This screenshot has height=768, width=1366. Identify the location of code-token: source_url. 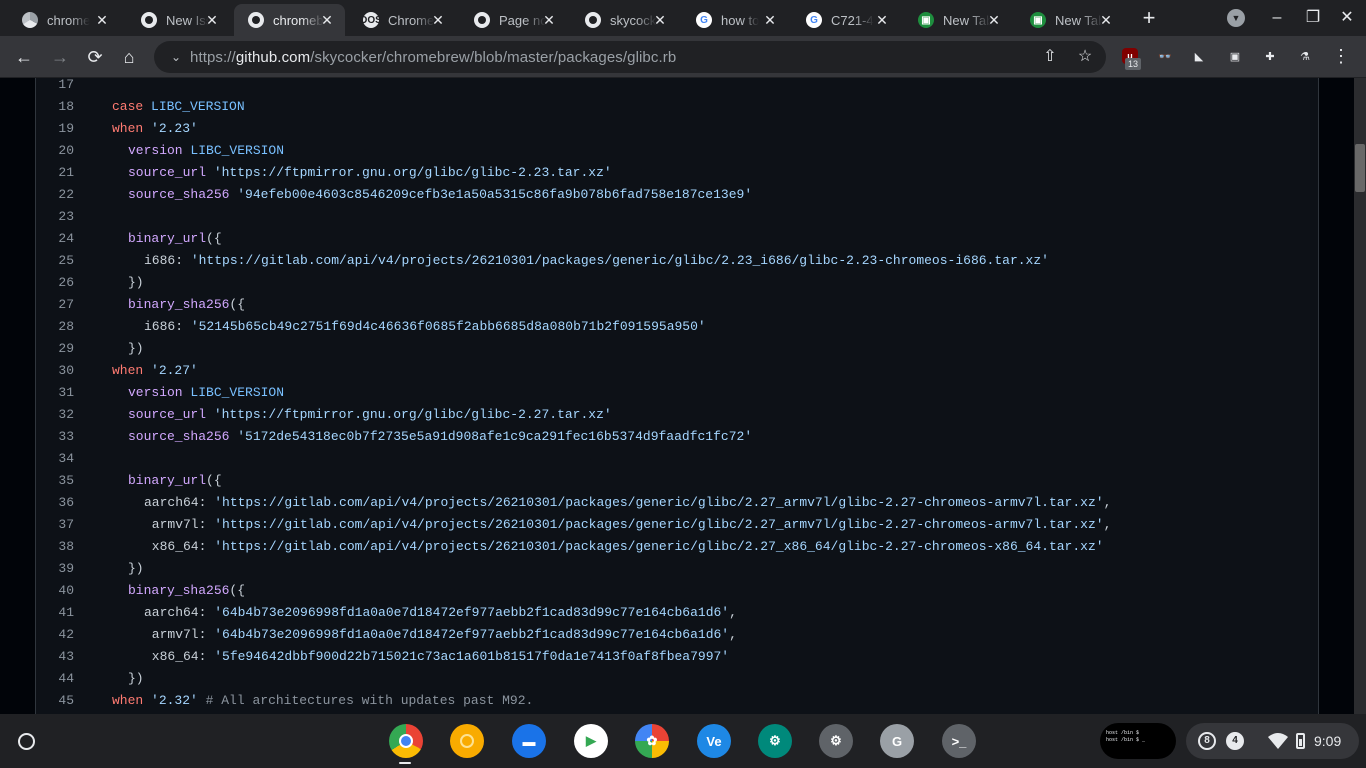
(167, 414).